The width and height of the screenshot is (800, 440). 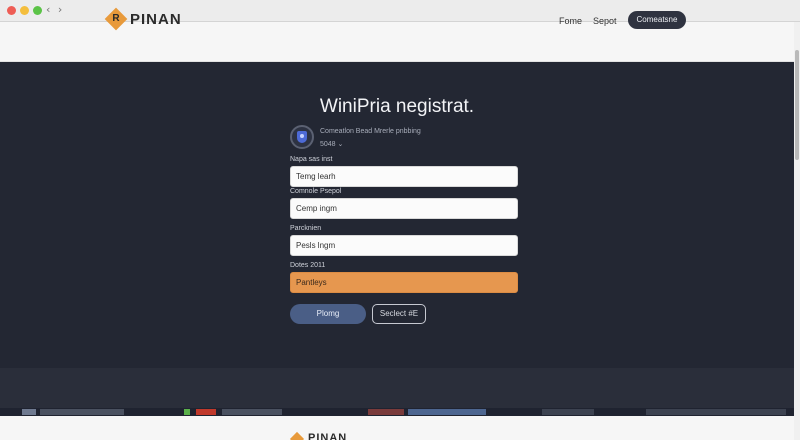 What do you see at coordinates (206, 412) in the screenshot?
I see `mail-icon` at bounding box center [206, 412].